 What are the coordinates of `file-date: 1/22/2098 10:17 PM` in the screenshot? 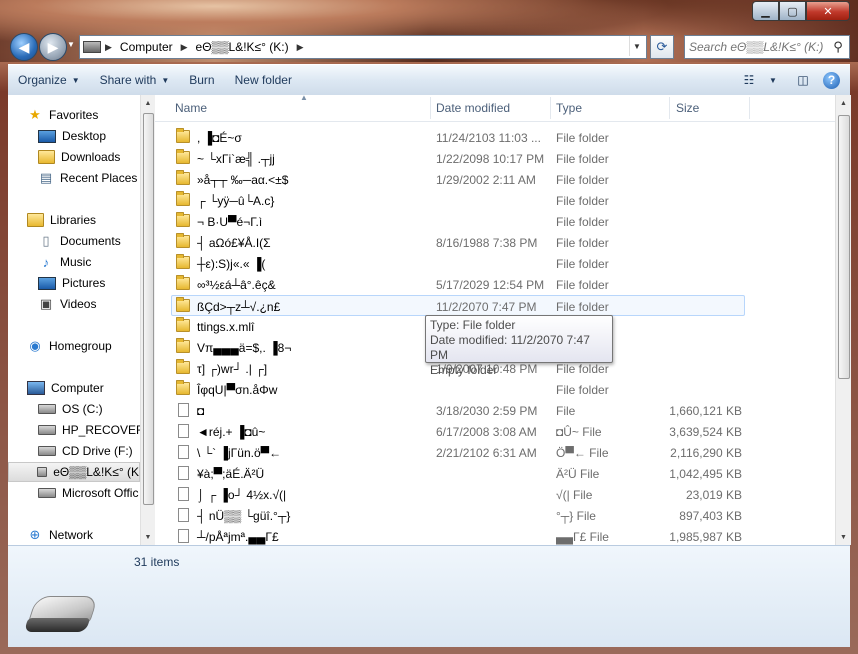 It's located at (490, 159).